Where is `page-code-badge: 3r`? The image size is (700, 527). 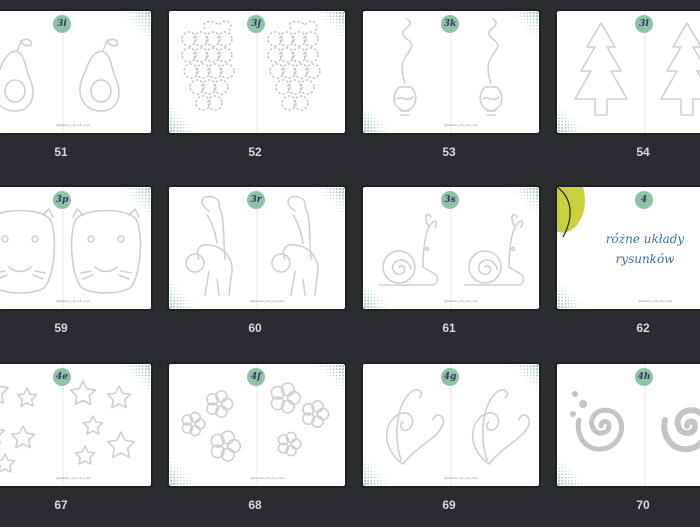 page-code-badge: 3r is located at coordinates (256, 200).